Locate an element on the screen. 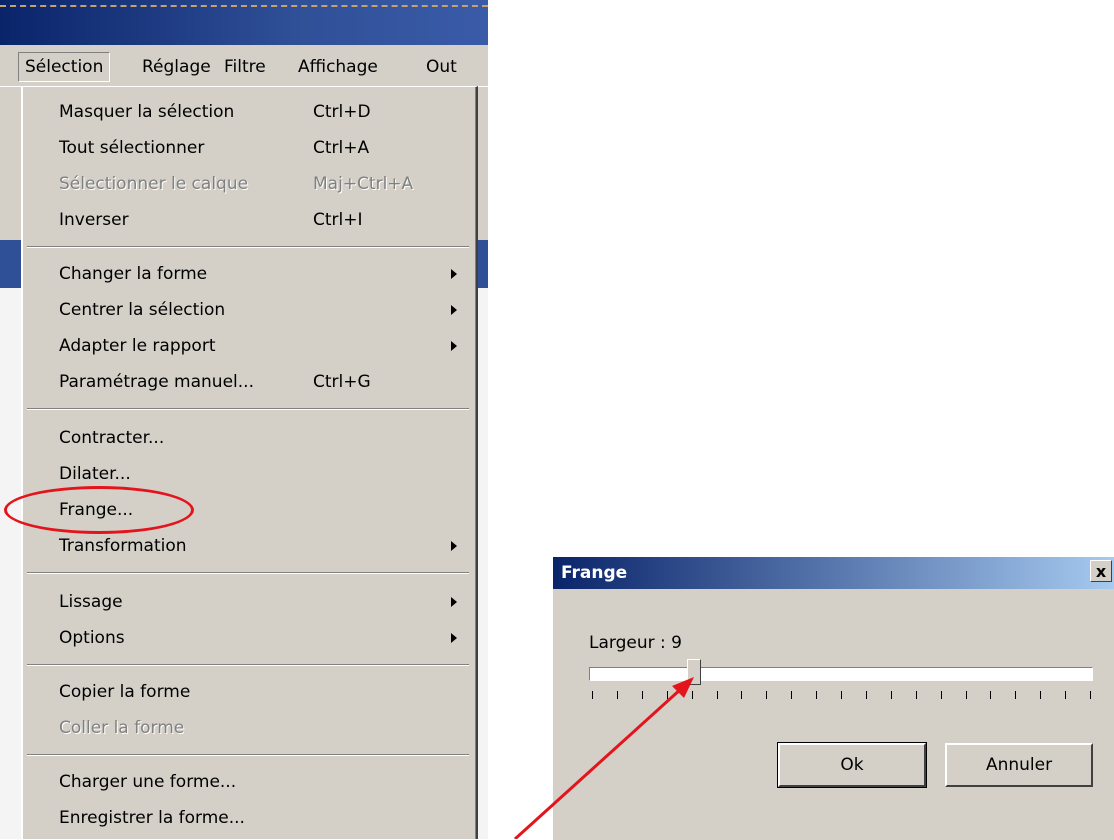 The width and height of the screenshot is (1114, 840). menu-item-label: Sélectionner le calque is located at coordinates (154, 184).